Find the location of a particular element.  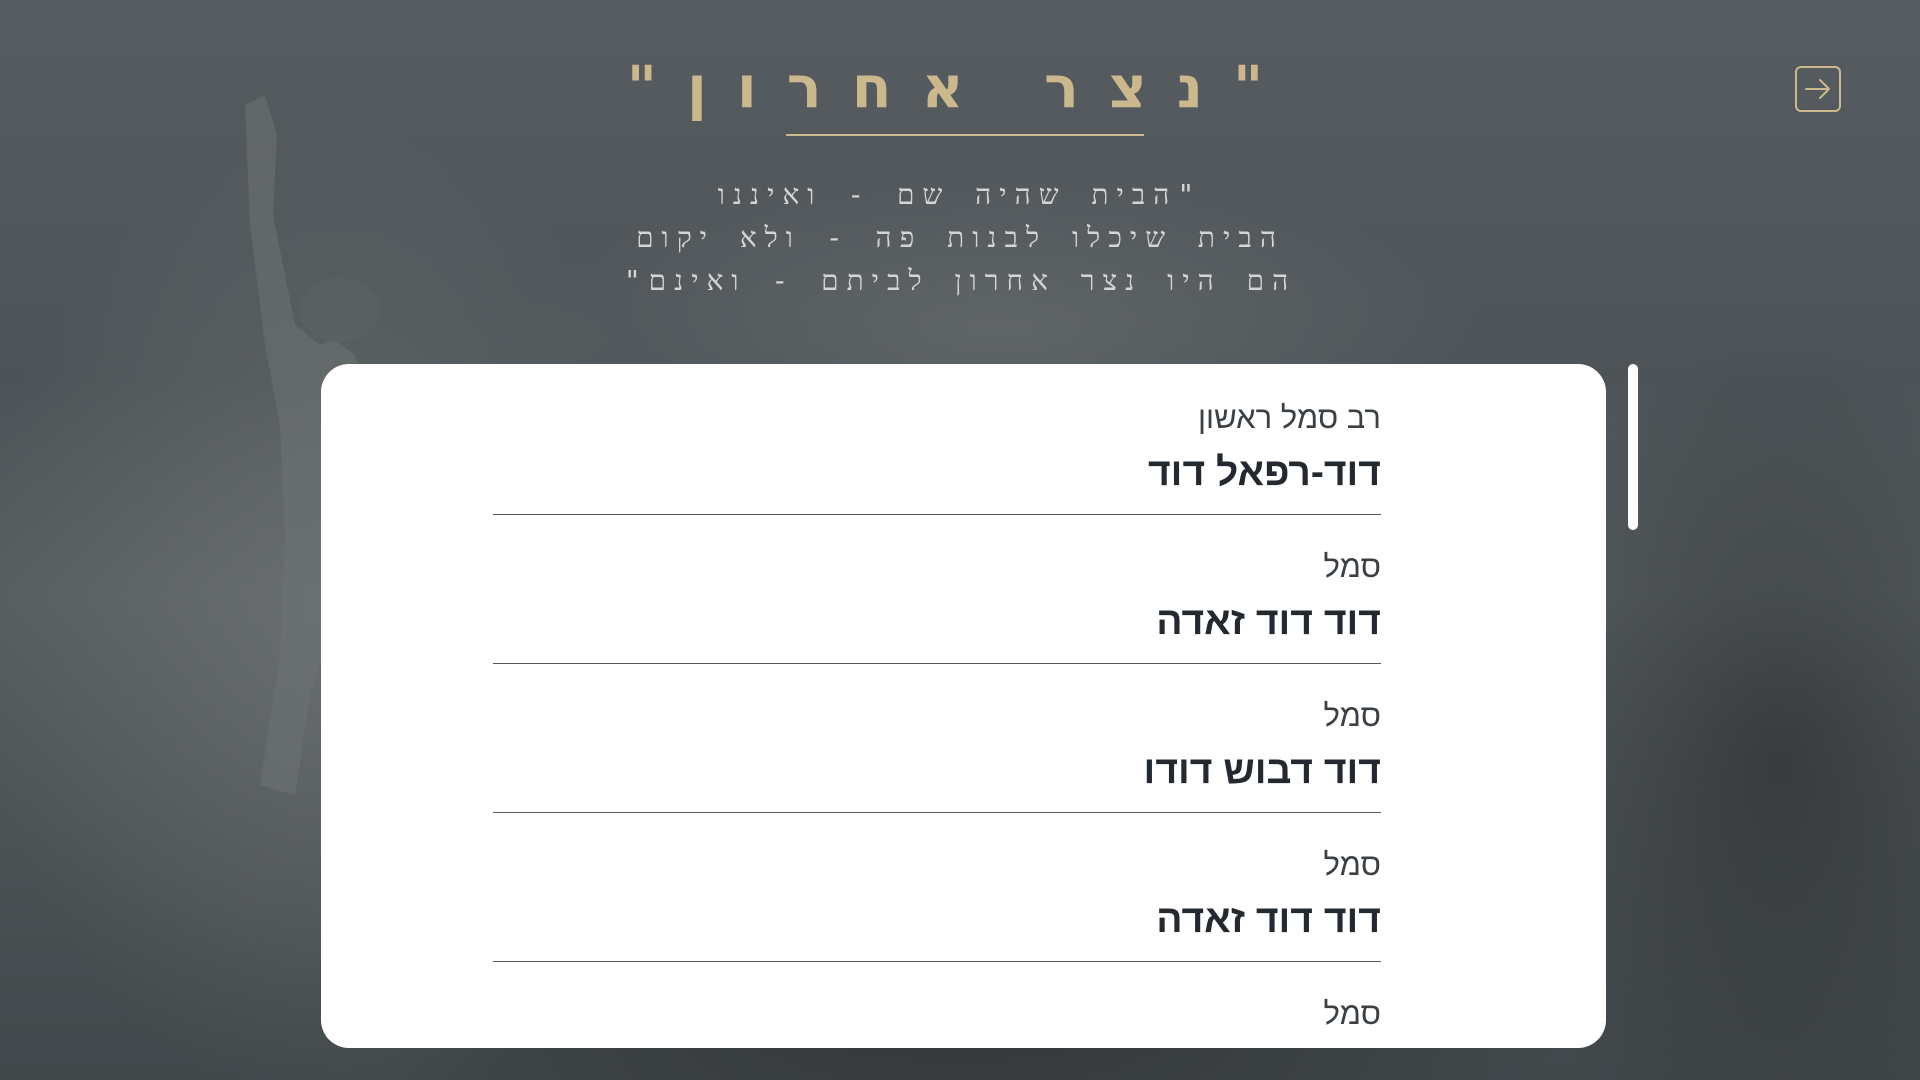

name-label: דוד דבוש דודו is located at coordinates (1262, 770).